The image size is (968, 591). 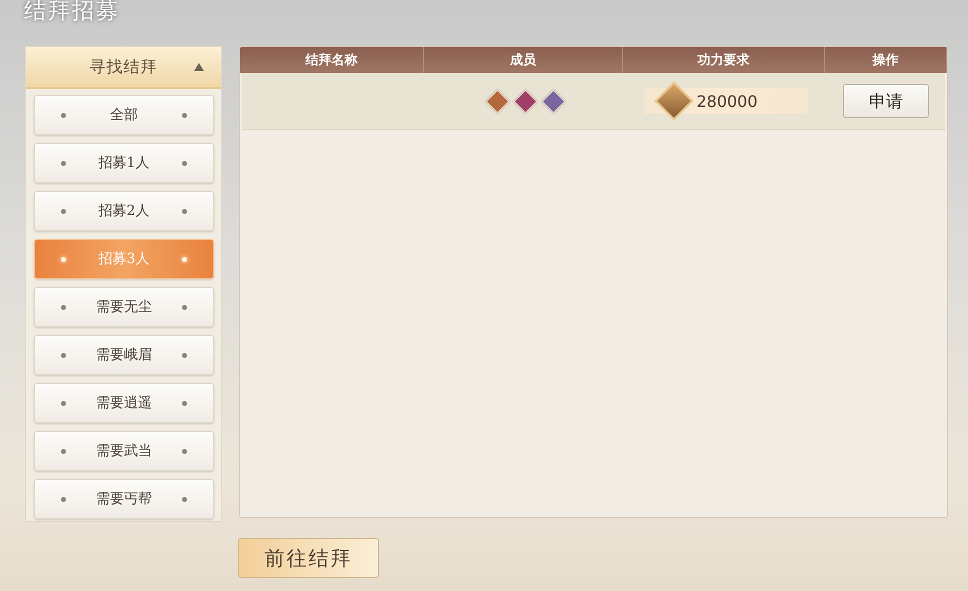 What do you see at coordinates (124, 211) in the screenshot?
I see `filter-tab: 招募2人` at bounding box center [124, 211].